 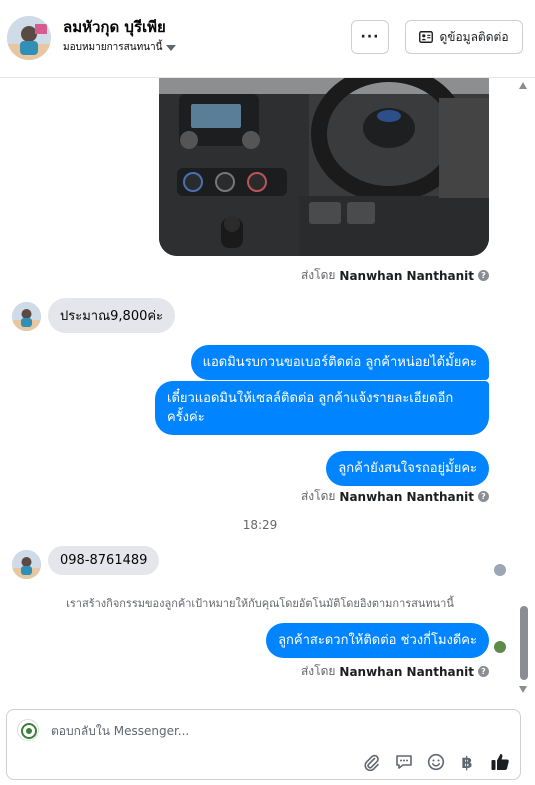 I want to click on assign-conversation-label: มอบหมายการสนทนานี้, so click(x=113, y=47).